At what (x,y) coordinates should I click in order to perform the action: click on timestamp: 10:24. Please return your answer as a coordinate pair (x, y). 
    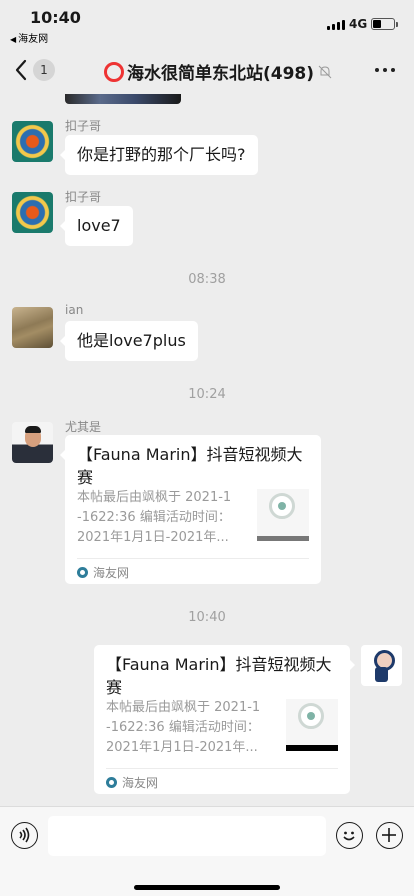
    Looking at the image, I should click on (207, 394).